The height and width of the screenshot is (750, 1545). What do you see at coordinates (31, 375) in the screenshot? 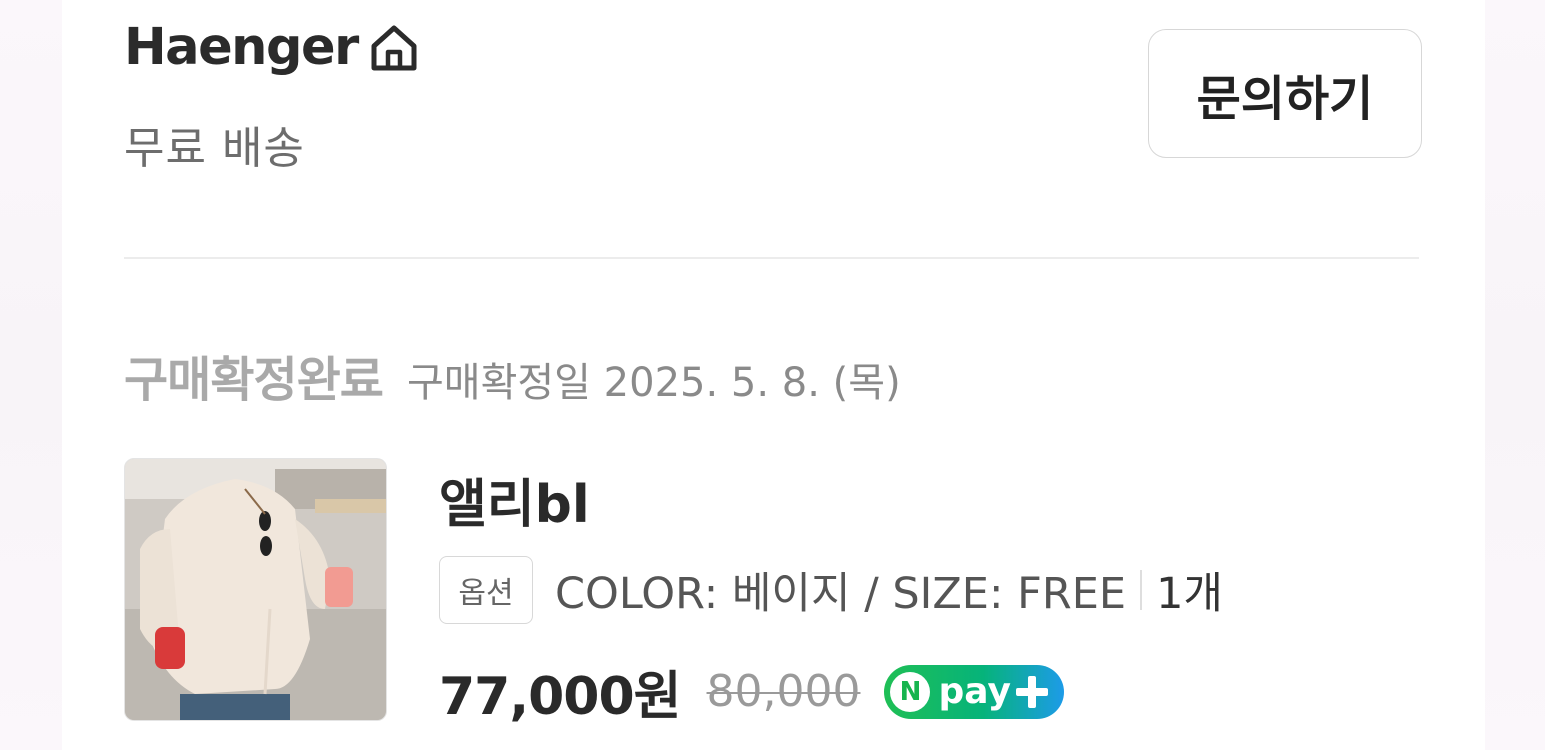
I see `left-backdrop` at bounding box center [31, 375].